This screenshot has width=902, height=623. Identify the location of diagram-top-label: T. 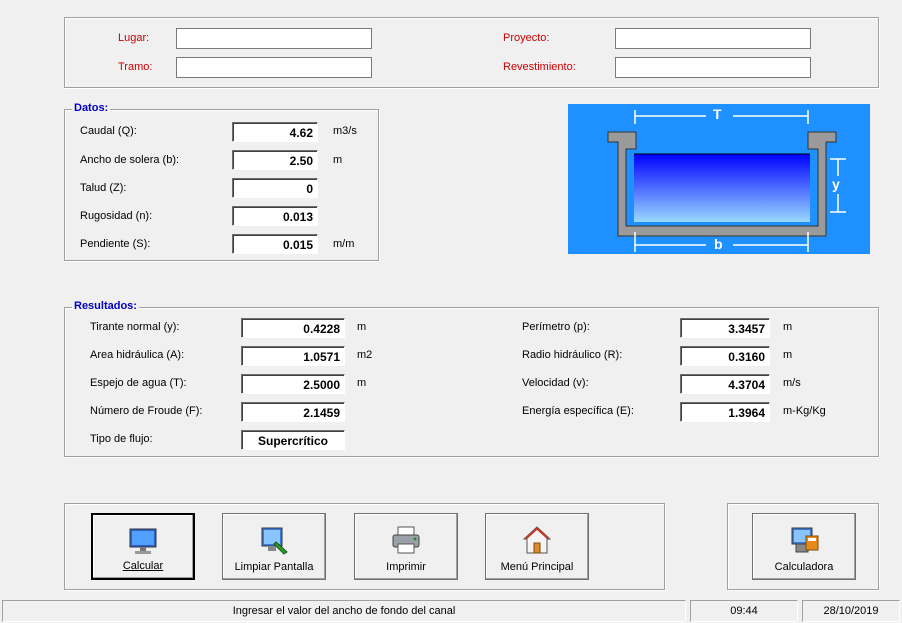
(717, 114).